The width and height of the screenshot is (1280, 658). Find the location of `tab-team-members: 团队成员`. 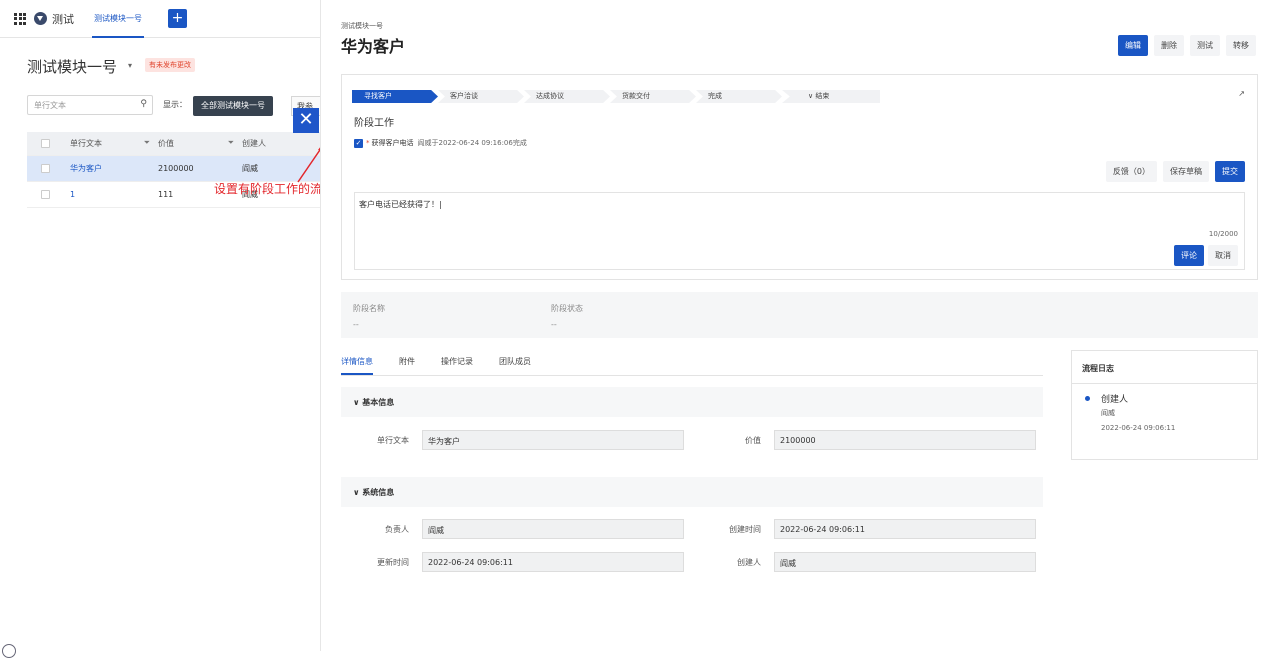

tab-team-members: 团队成员 is located at coordinates (515, 365).